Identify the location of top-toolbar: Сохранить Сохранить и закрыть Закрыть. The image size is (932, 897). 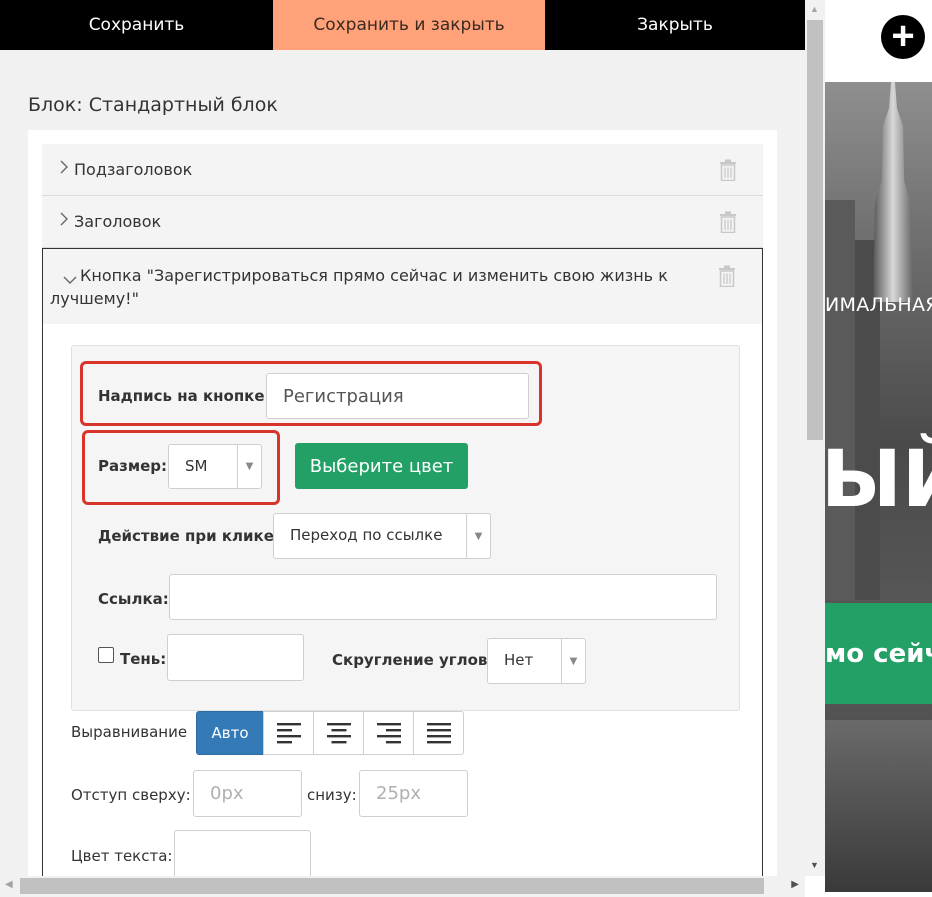
(402, 25).